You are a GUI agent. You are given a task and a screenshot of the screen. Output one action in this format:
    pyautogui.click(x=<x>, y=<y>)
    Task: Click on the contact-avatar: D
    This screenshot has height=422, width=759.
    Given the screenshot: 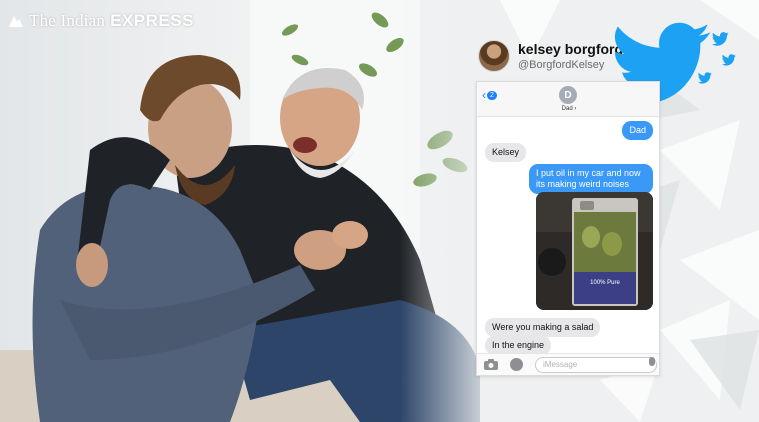 What is the action you would take?
    pyautogui.click(x=568, y=95)
    